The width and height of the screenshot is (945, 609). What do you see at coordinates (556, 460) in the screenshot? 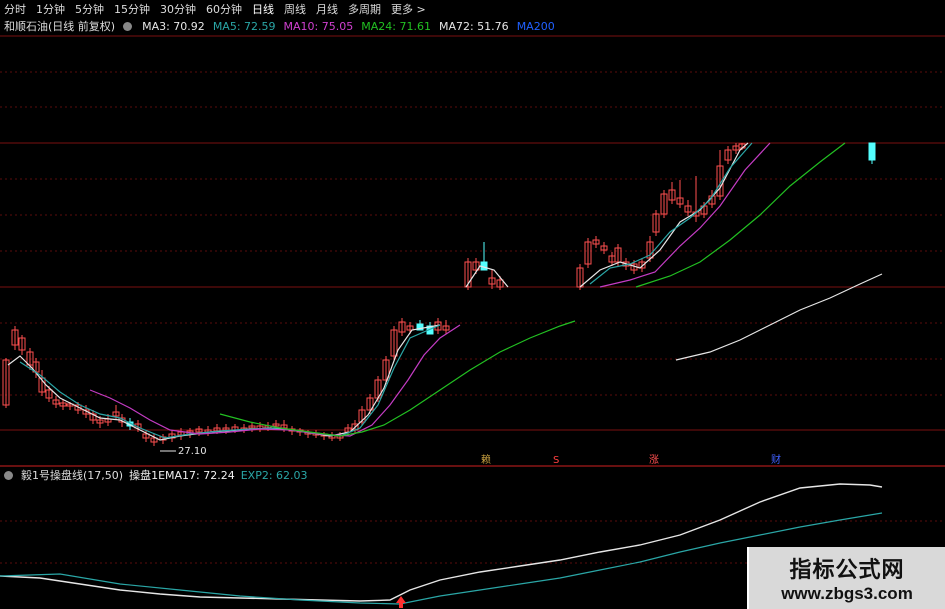
I see `event-marker-label: S` at bounding box center [556, 460].